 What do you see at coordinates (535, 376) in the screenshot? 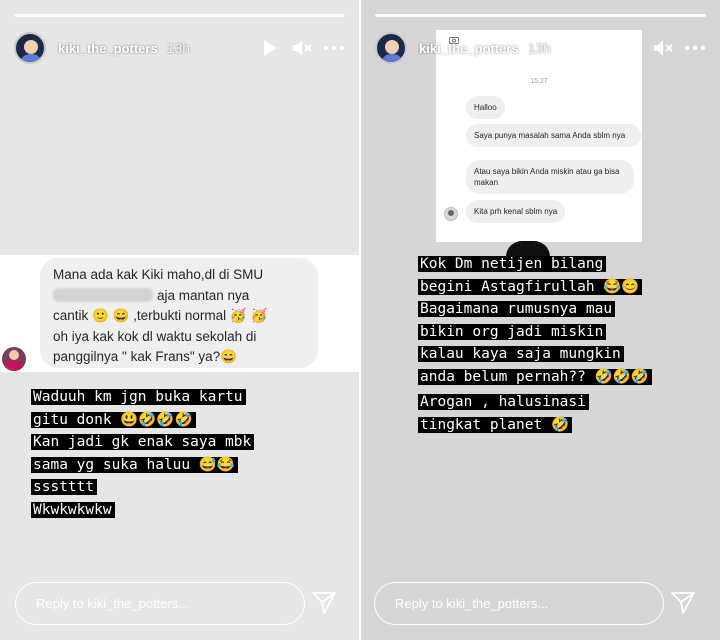
I see `caption-line: anda belum pernah?? 🤣🤣🤣` at bounding box center [535, 376].